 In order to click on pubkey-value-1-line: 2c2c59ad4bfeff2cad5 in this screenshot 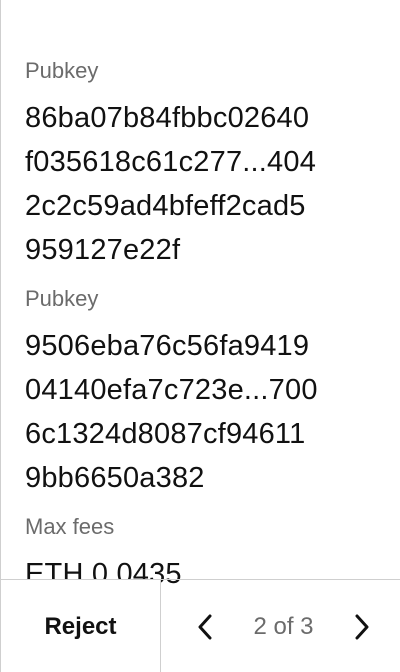, I will do `click(165, 206)`.